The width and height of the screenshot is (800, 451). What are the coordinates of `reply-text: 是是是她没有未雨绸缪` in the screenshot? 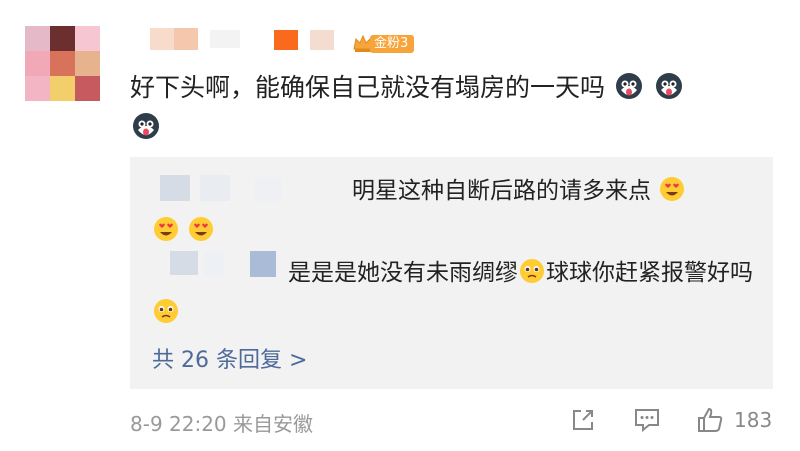 It's located at (403, 273).